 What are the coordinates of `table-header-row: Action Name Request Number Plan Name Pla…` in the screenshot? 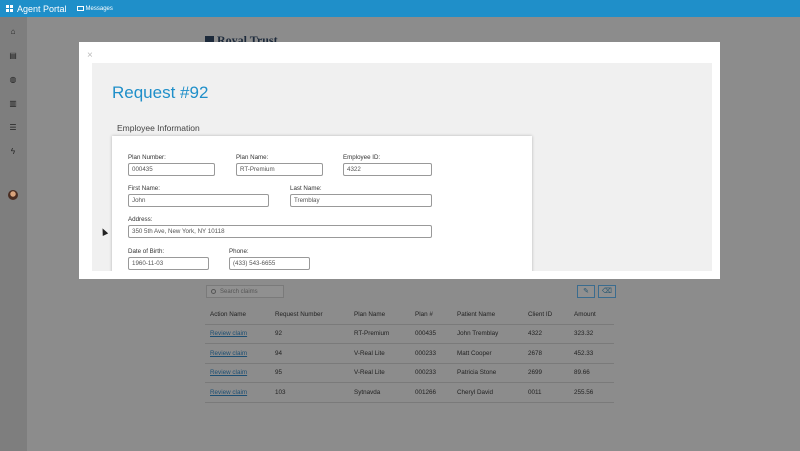 It's located at (409, 315).